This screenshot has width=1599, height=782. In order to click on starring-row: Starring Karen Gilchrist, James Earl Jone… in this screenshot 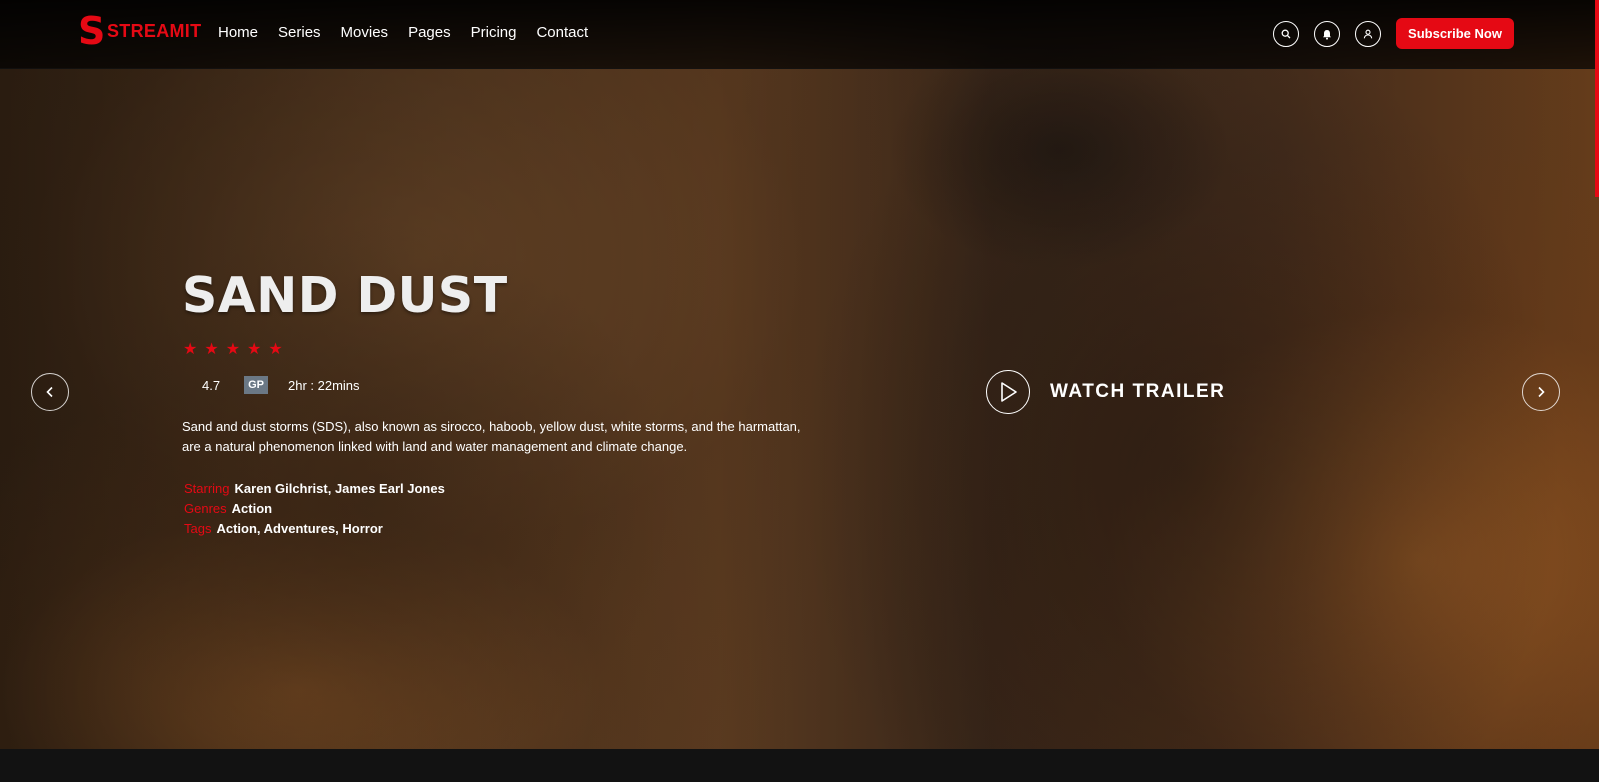, I will do `click(314, 488)`.